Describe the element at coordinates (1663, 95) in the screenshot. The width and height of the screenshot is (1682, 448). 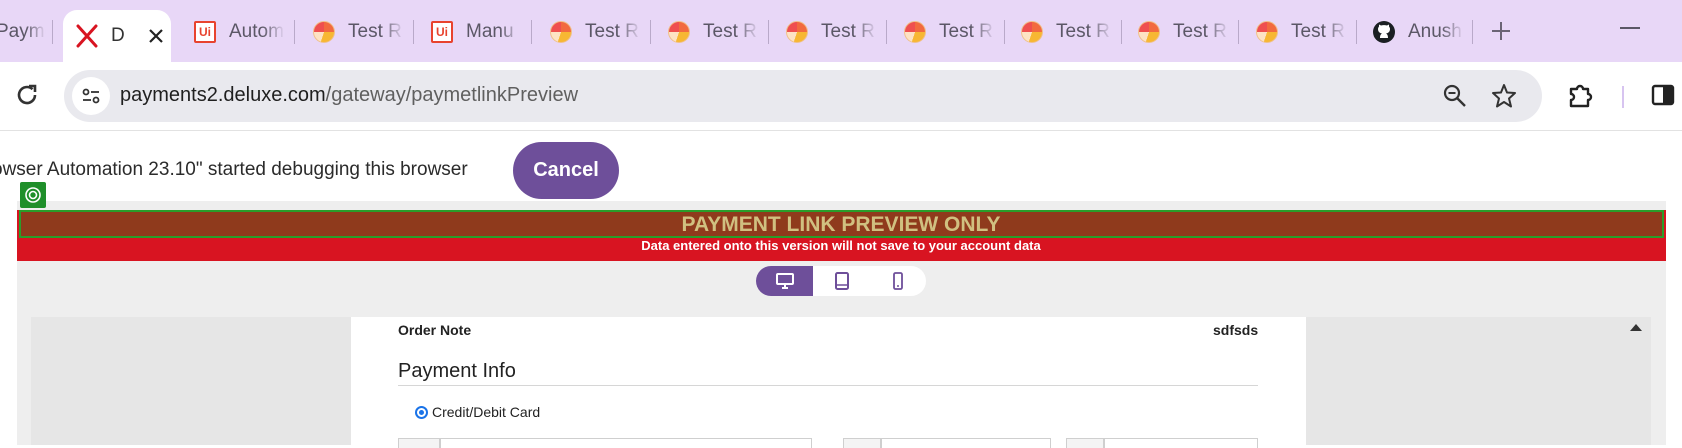
I see `side-panel-icon` at that location.